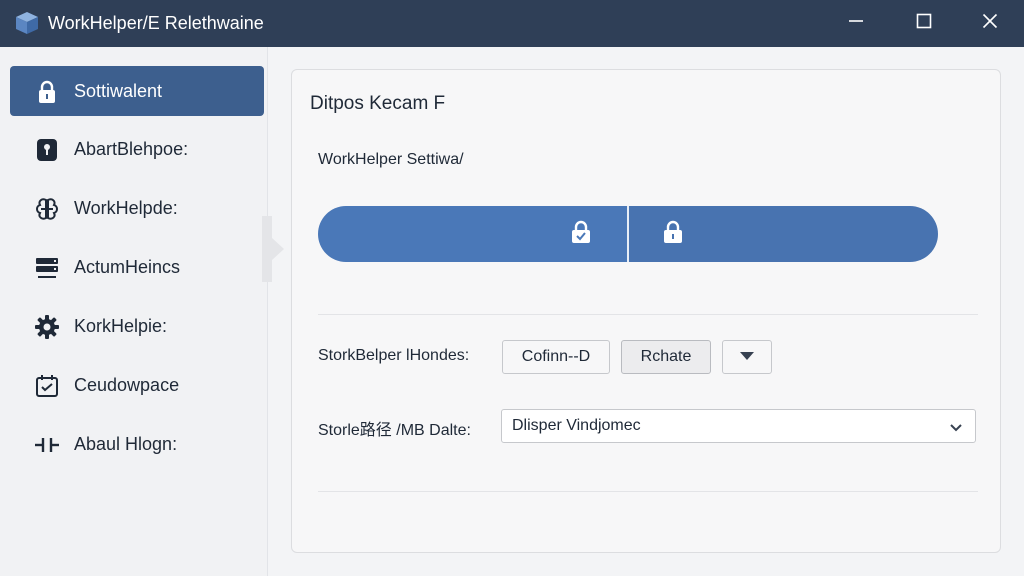  Describe the element at coordinates (394, 355) in the screenshot. I see `storkbelper-handles-label: StorkBelper lHondes:` at that location.